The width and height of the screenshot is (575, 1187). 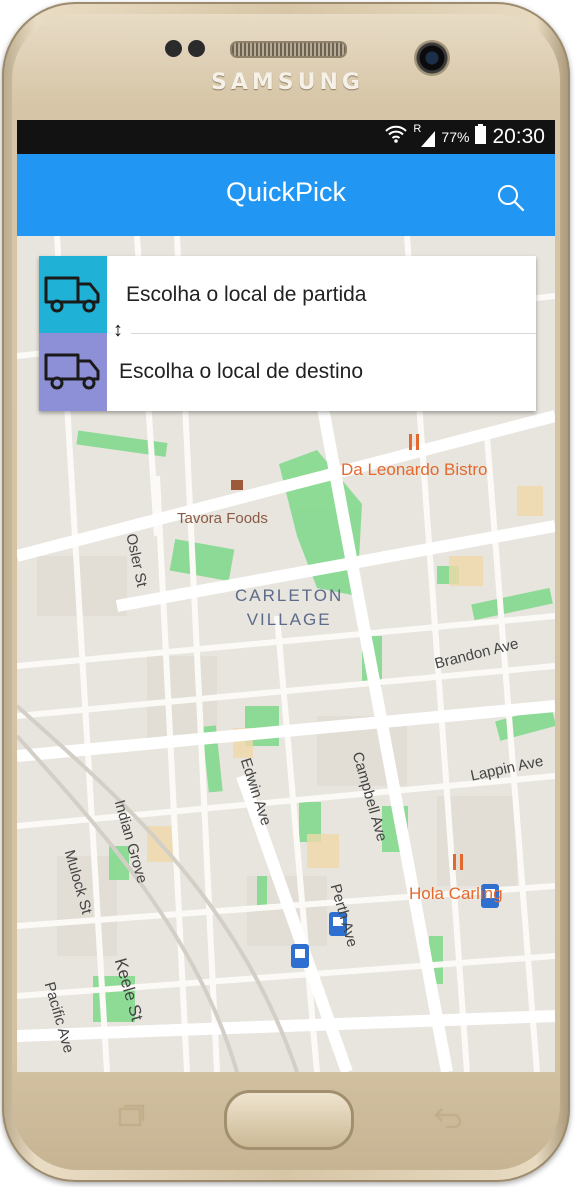 I want to click on destination-field: Escolha o local de destino, so click(x=241, y=372).